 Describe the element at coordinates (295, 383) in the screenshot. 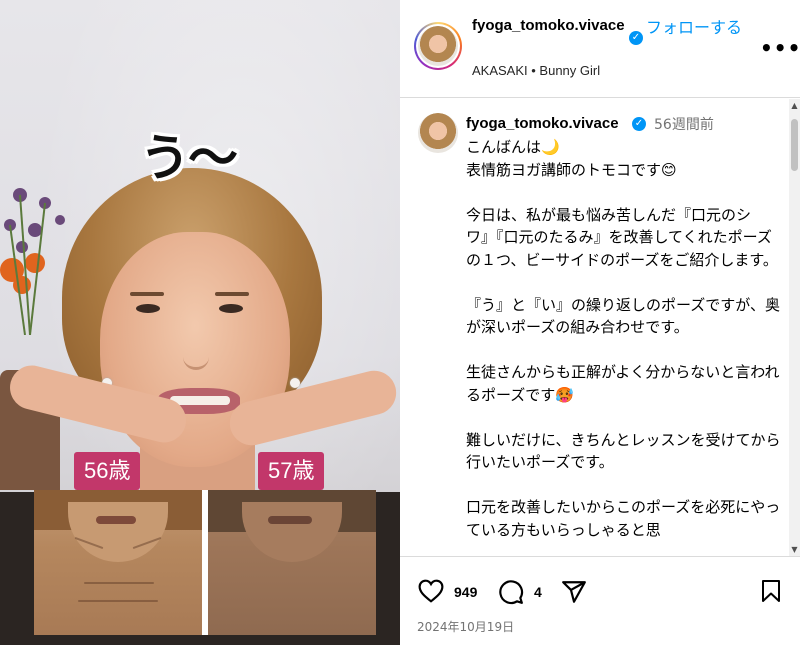

I see `right-earring` at that location.